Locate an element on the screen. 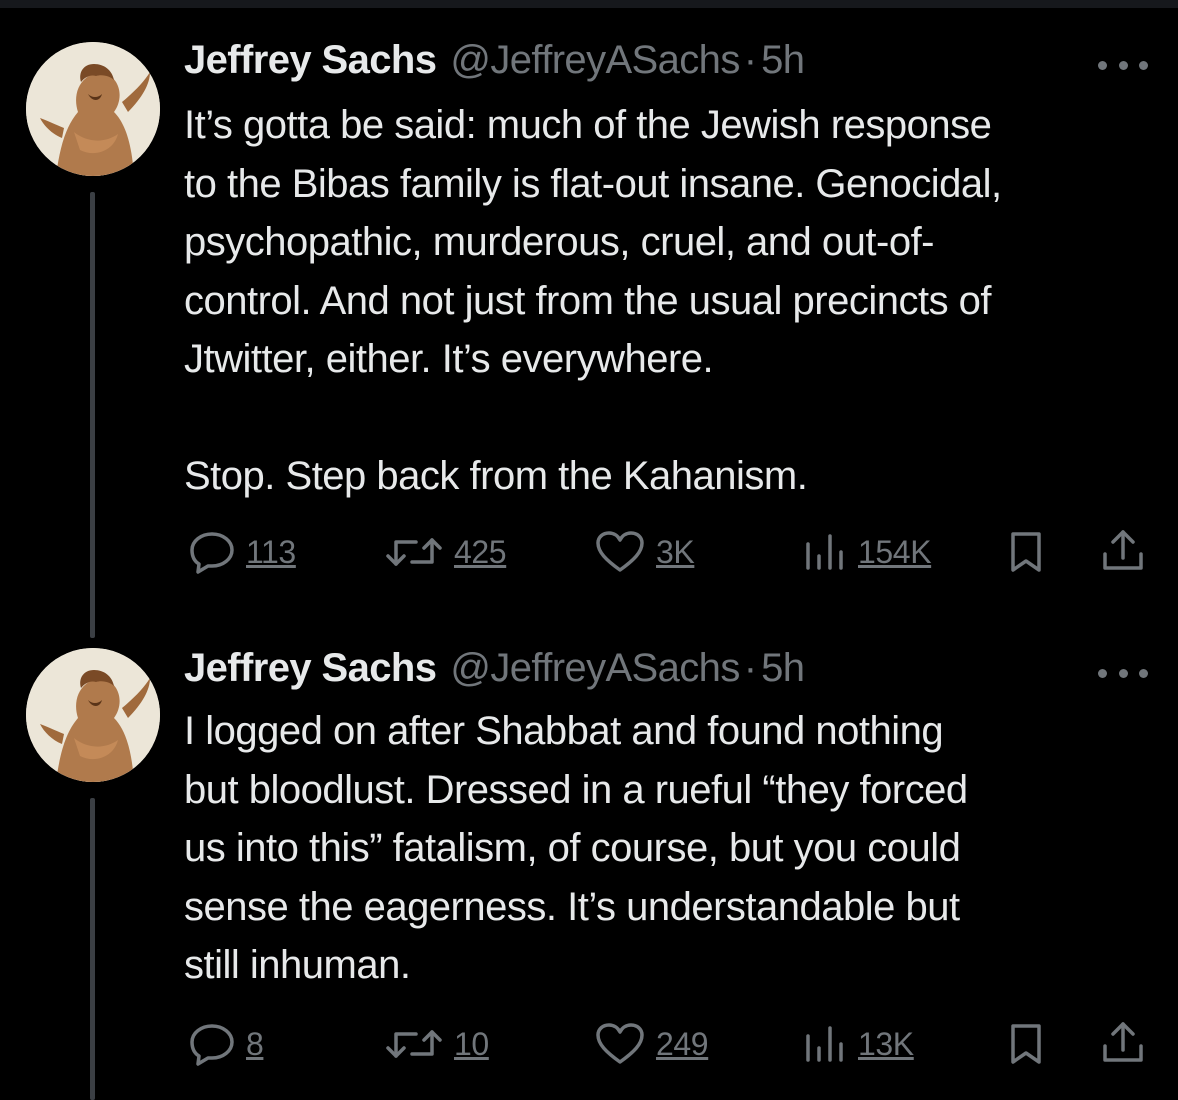 The width and height of the screenshot is (1178, 1100). text-line: still inhuman. is located at coordinates (297, 965).